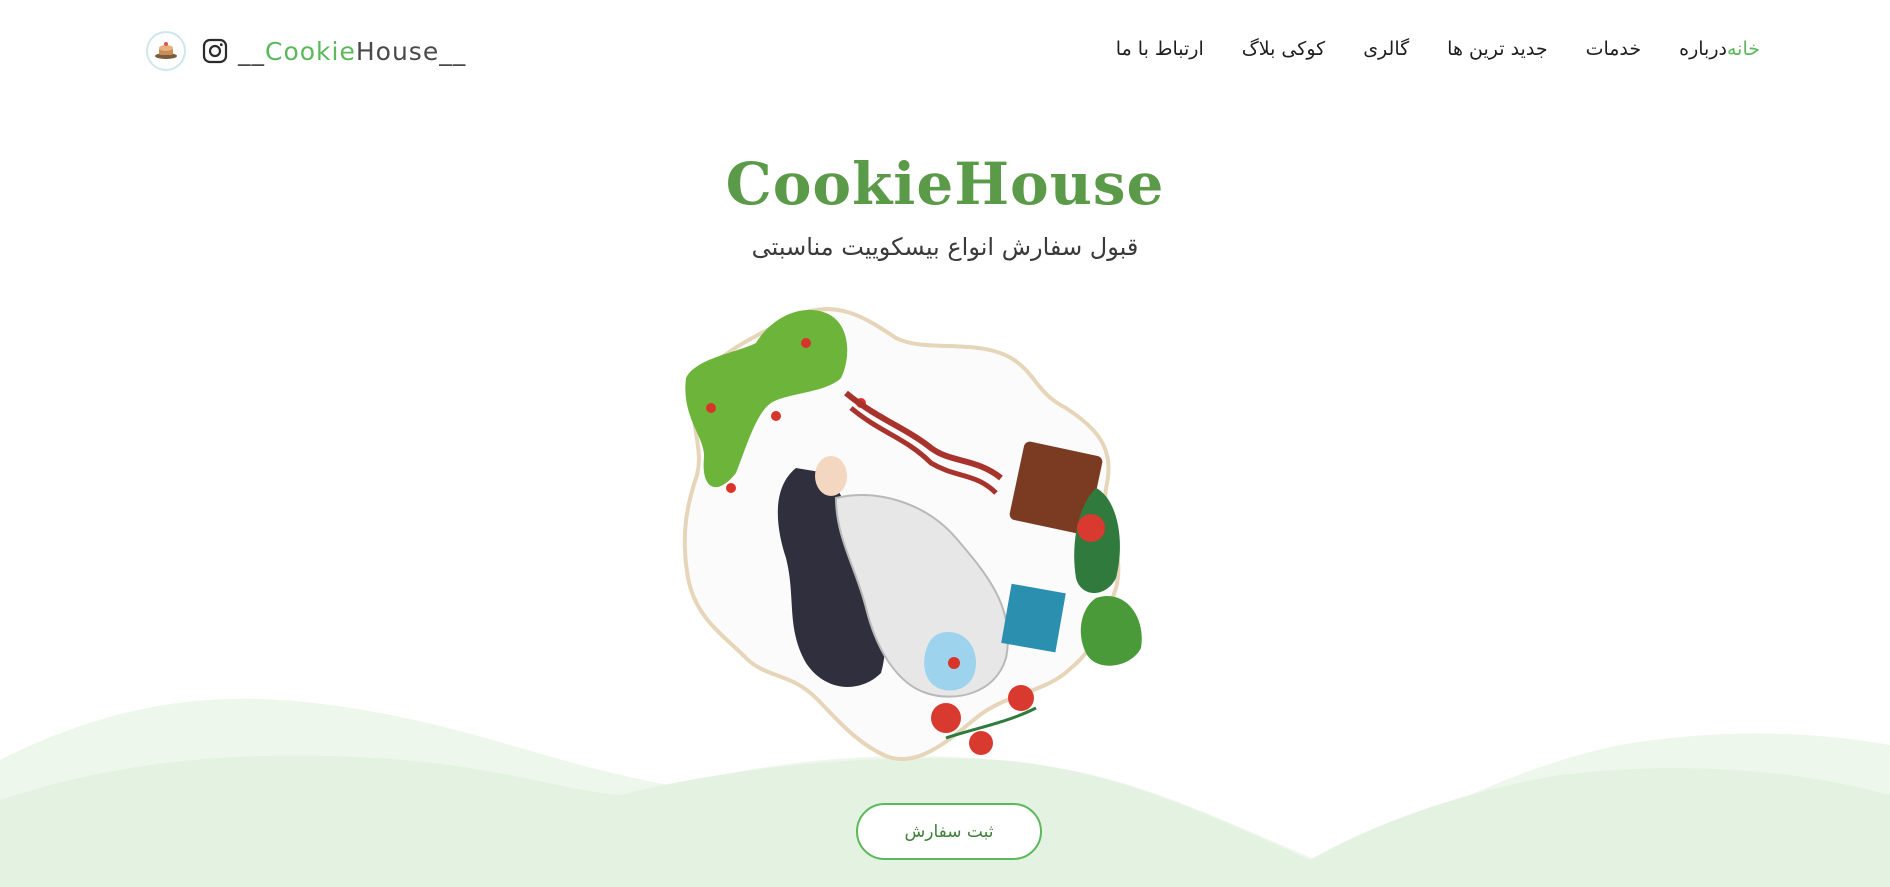  What do you see at coordinates (1743, 49) in the screenshot?
I see `nav-item-home: خانه` at bounding box center [1743, 49].